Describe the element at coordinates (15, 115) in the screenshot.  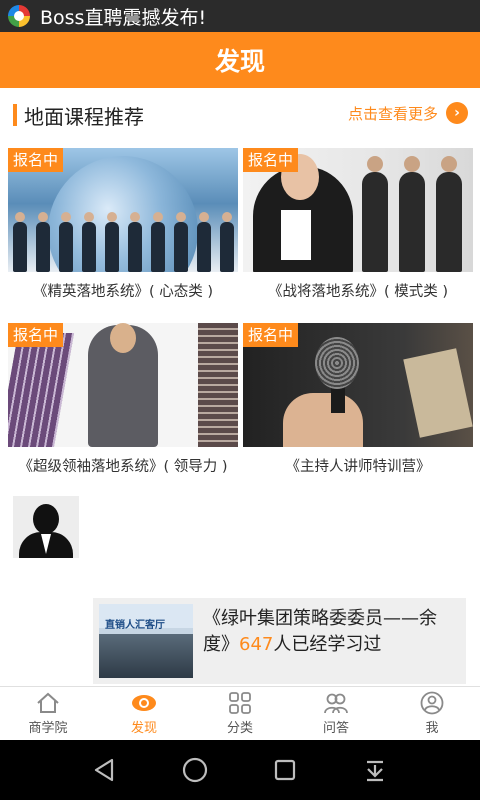
I see `section-accent-bar` at that location.